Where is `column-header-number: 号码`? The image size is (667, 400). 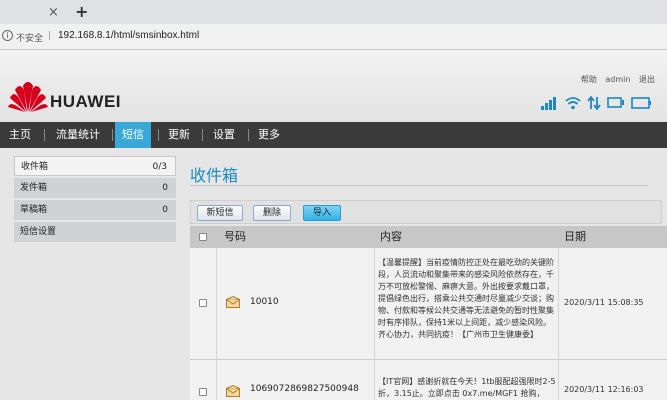
column-header-number: 号码 is located at coordinates (235, 236).